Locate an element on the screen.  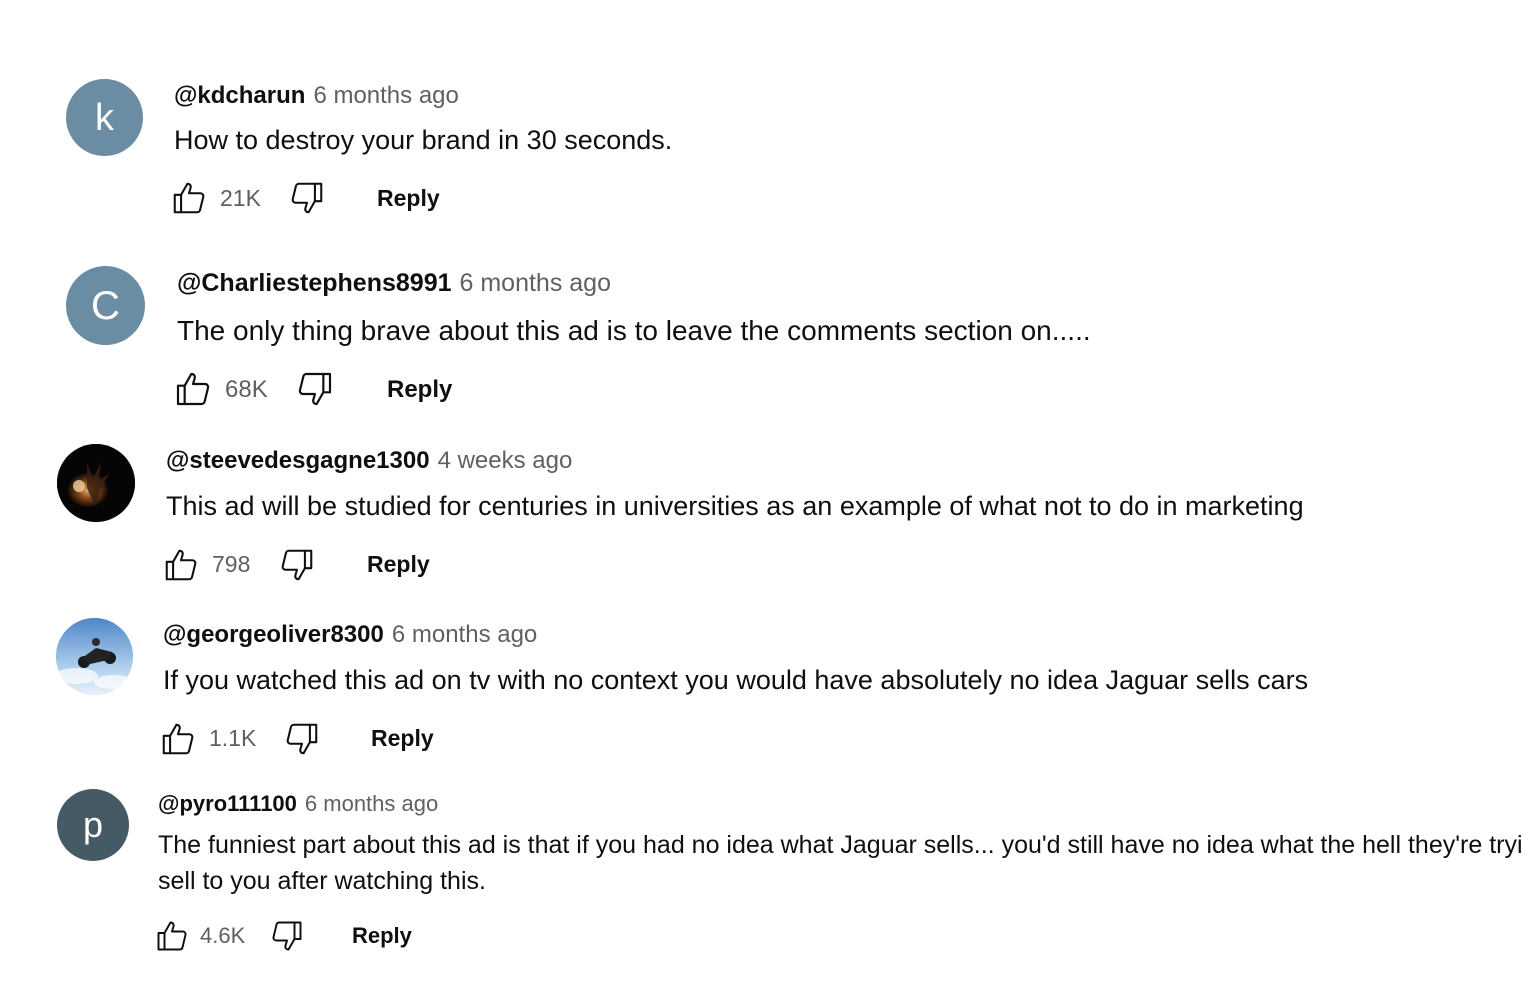
comment-header: @georgeoliver8300 6 months ago is located at coordinates (350, 635).